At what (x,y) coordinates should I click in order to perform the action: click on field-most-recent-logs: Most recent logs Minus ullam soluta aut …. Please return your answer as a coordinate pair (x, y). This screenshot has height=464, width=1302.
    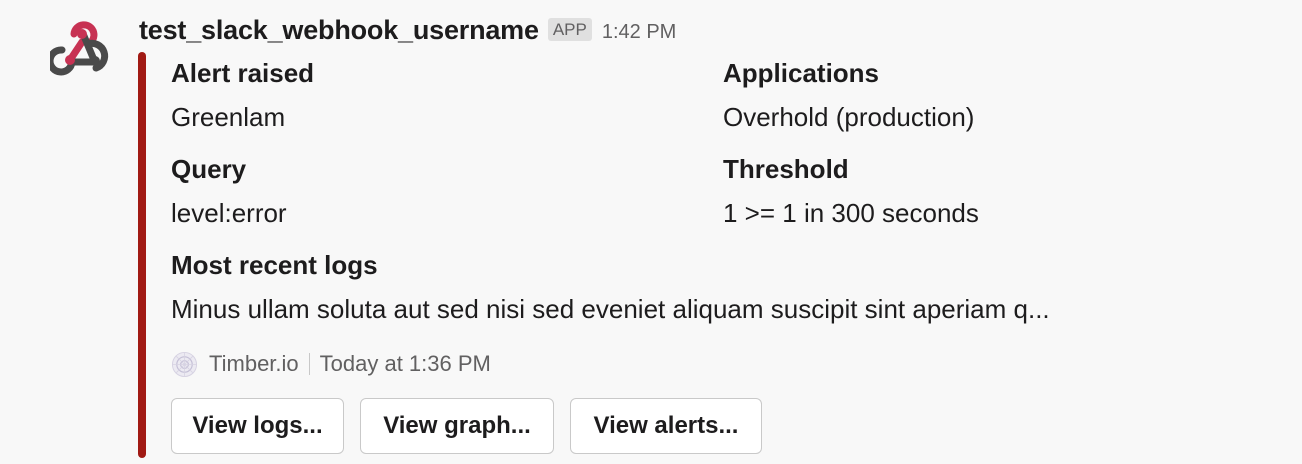
    Looking at the image, I should click on (610, 287).